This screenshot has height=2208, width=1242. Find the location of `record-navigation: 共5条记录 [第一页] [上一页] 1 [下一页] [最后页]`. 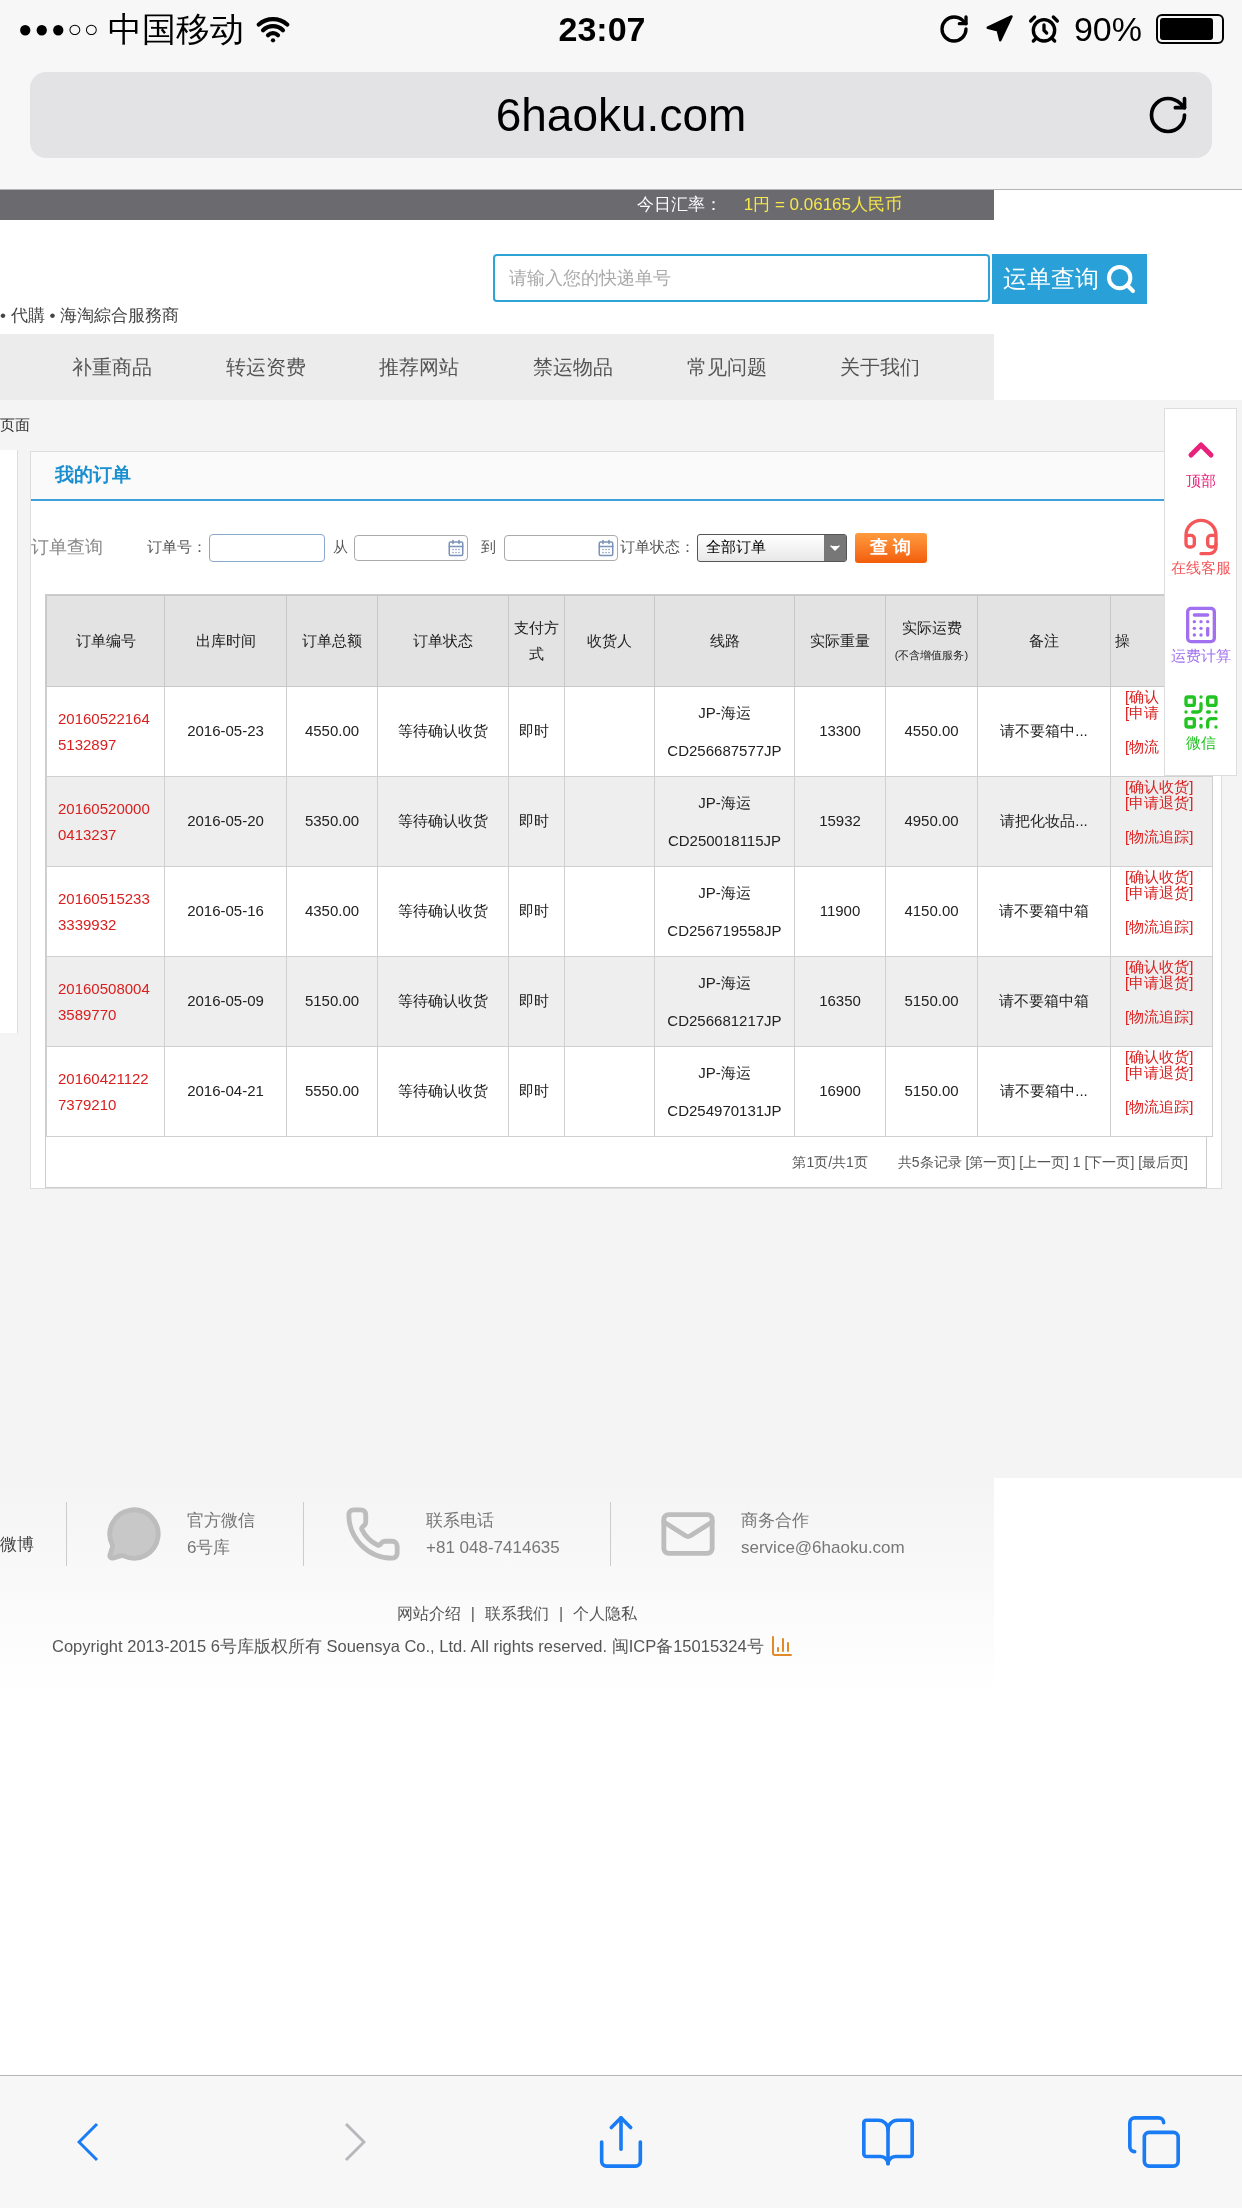

record-navigation: 共5条记录 [第一页] [上一页] 1 [下一页] [最后页] is located at coordinates (1042, 1162).